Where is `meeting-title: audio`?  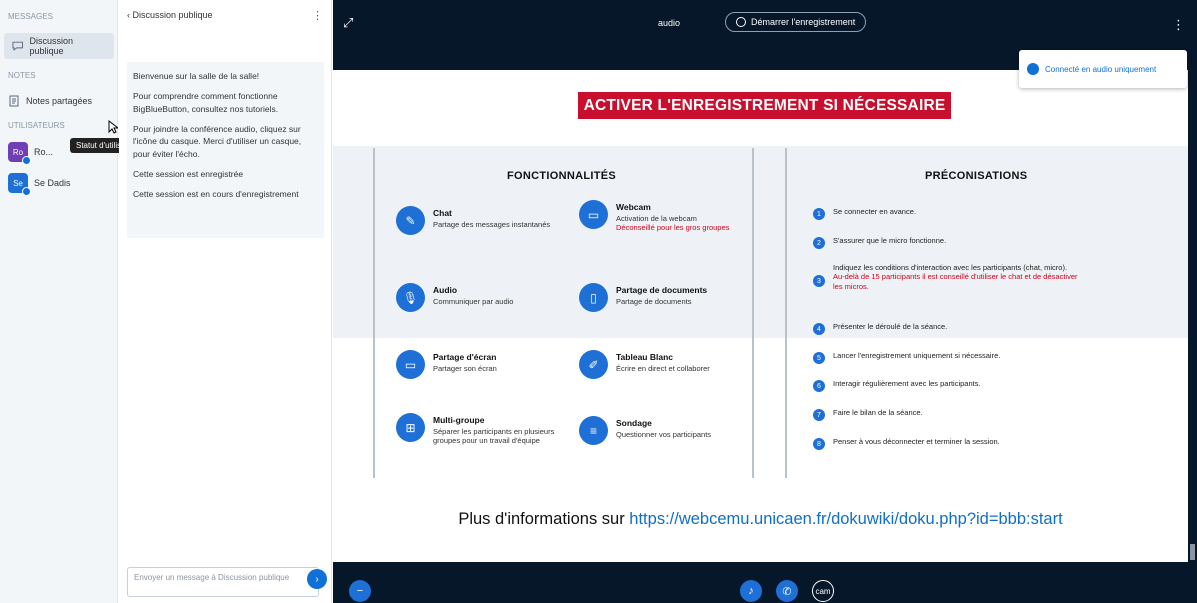
meeting-title: audio is located at coordinates (669, 23).